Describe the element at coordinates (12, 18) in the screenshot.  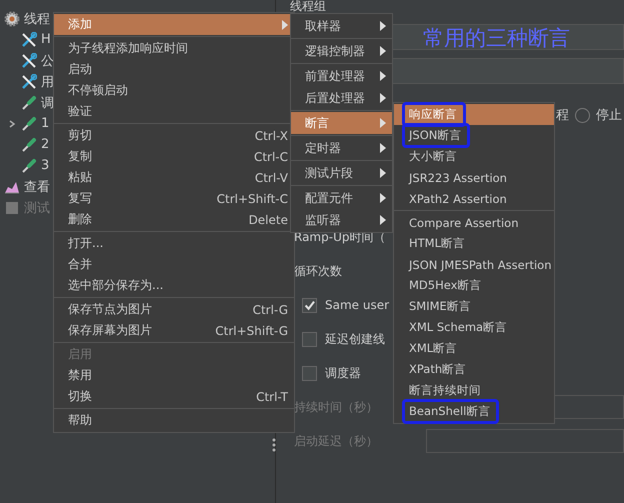
I see `gear-icon` at that location.